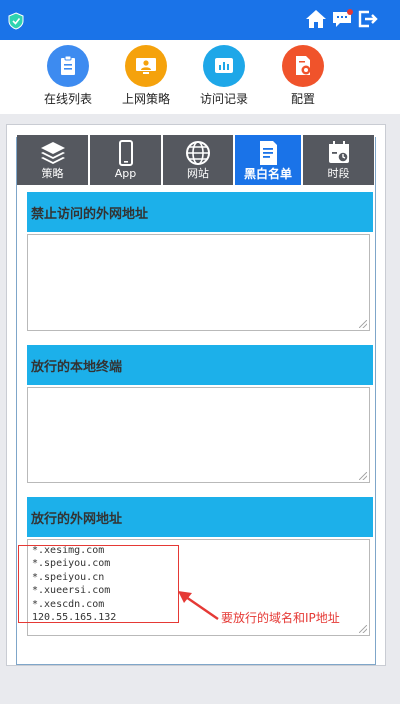 The width and height of the screenshot is (400, 704). I want to click on nav-config: 配置, so click(303, 78).